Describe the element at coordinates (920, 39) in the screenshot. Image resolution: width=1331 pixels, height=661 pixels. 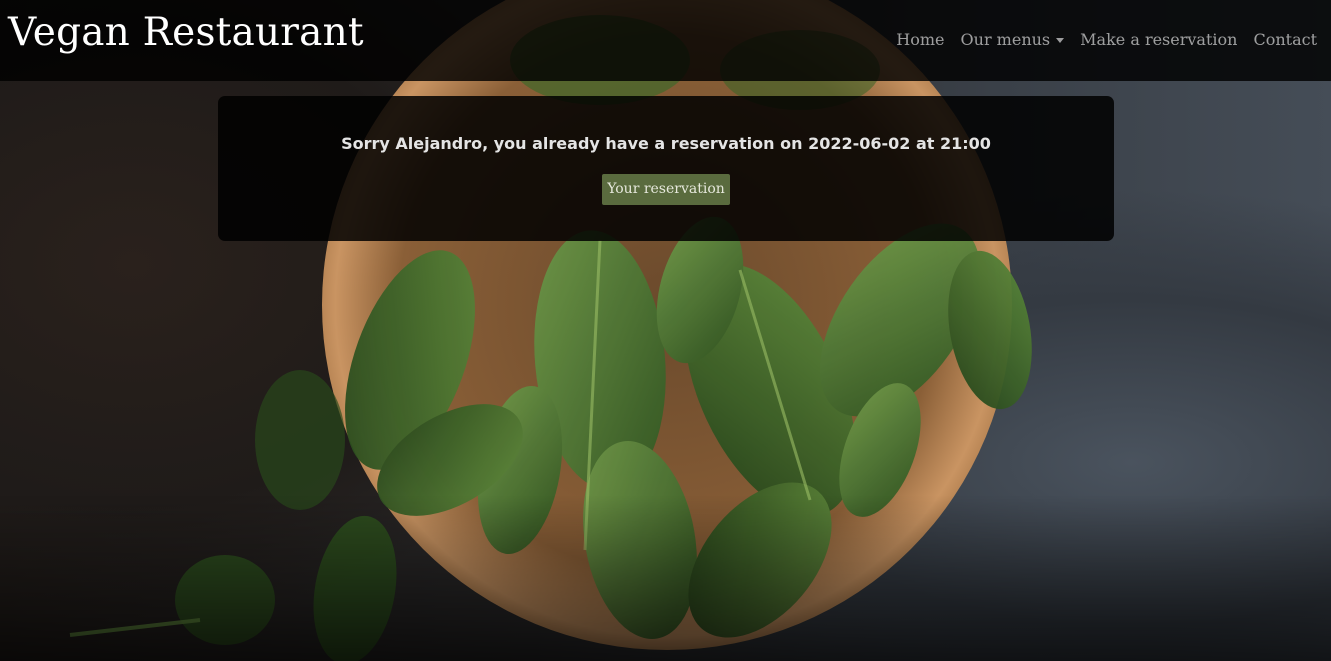
I see `nav-home-link: Home` at that location.